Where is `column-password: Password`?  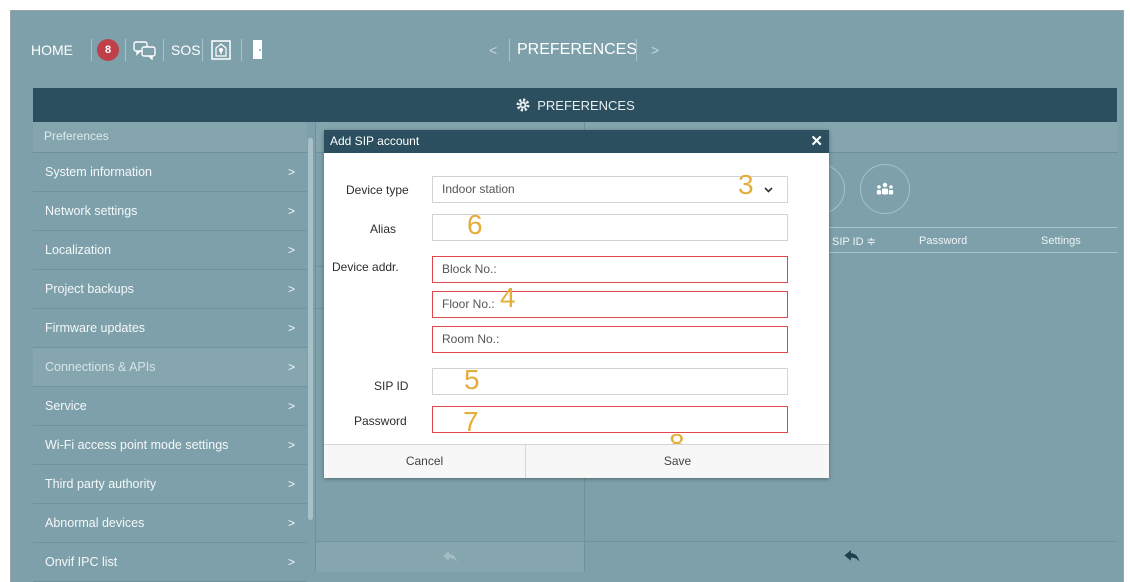 column-password: Password is located at coordinates (943, 241).